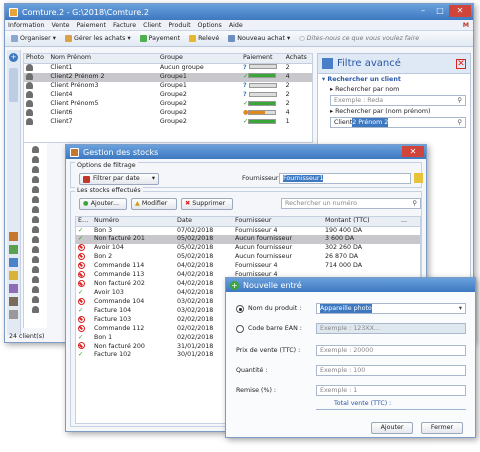  I want to click on column-group: Groupe, so click(199, 59).